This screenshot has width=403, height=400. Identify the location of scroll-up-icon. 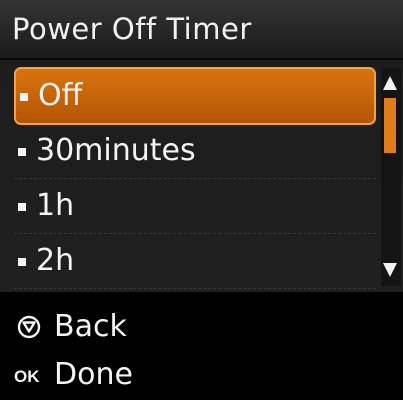
(390, 83).